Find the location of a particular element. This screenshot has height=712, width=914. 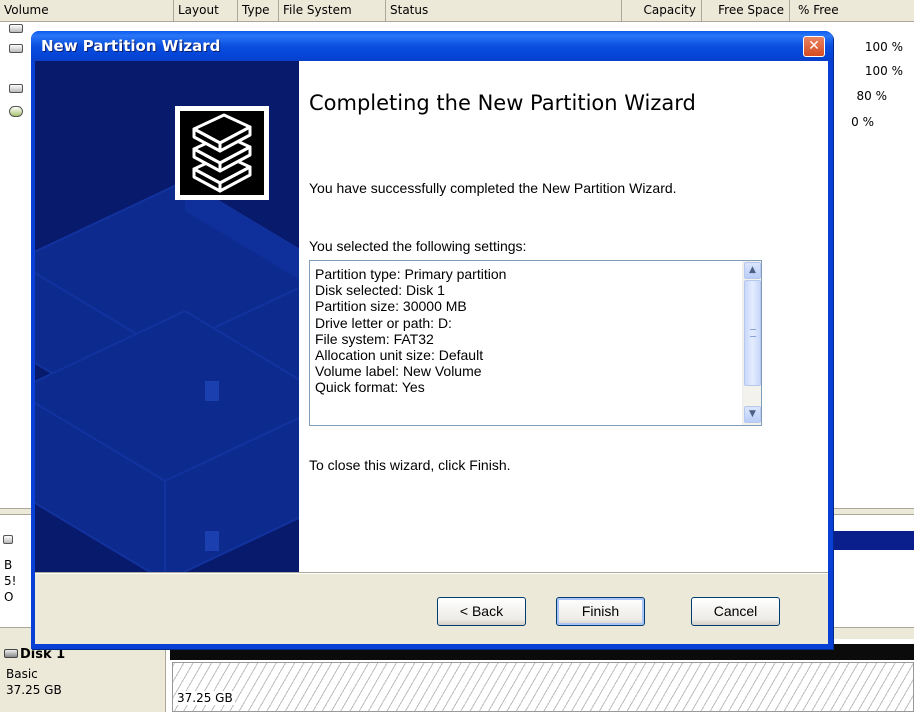

percent-free-value: 80 % is located at coordinates (872, 96).